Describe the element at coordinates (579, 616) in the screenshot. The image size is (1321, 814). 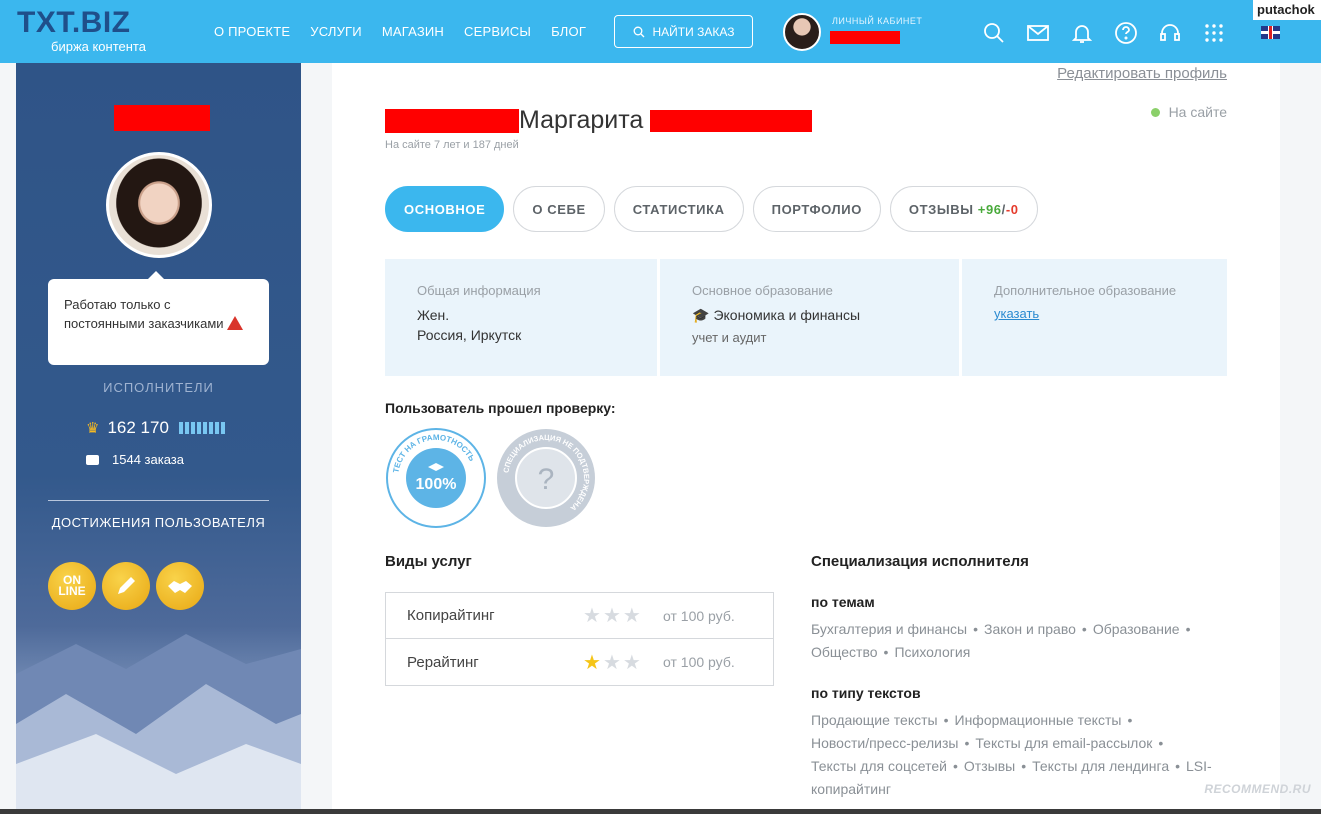
I see `service-row: Копирайтинг ★★★ от 100 руб.` at that location.